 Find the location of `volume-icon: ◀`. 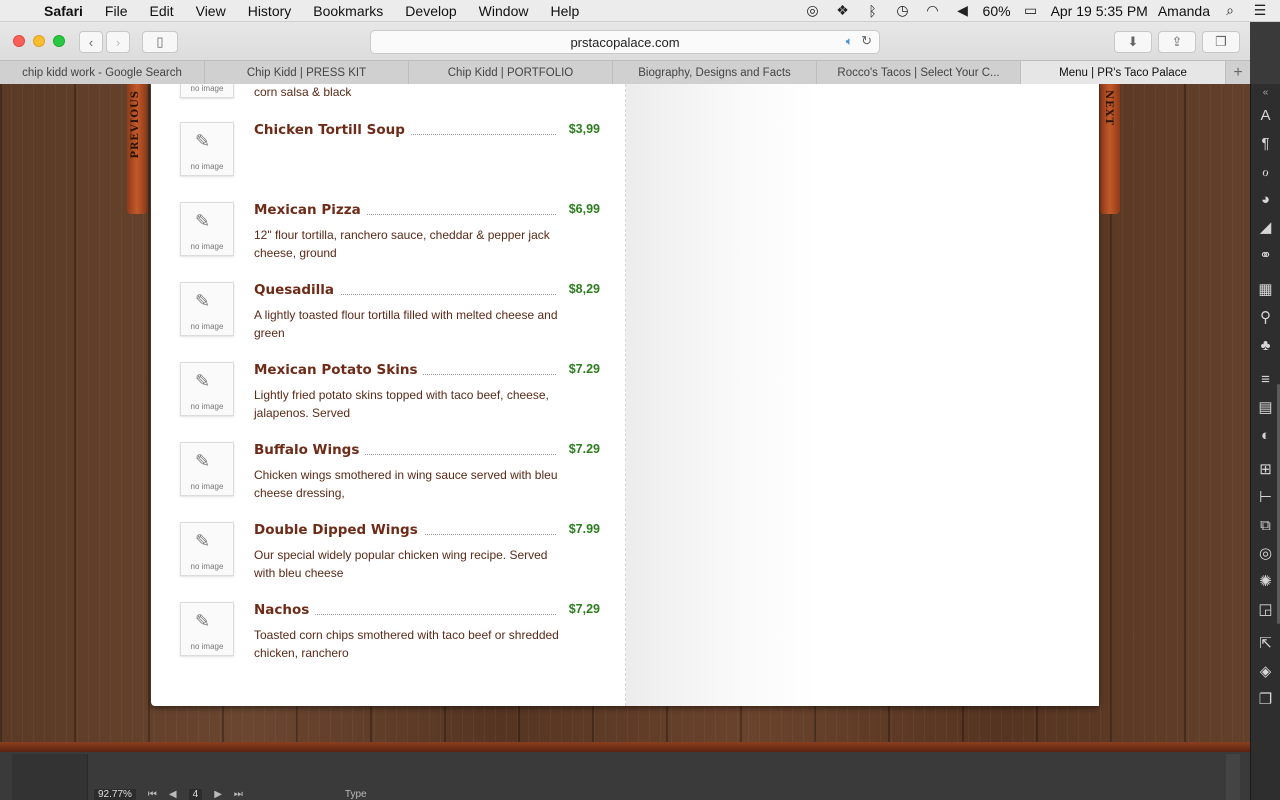

volume-icon: ◀ is located at coordinates (963, 10).